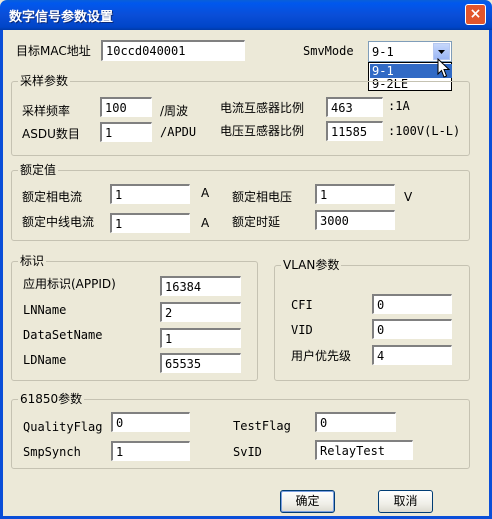 The image size is (492, 519). Describe the element at coordinates (1, 274) in the screenshot. I see `window-frame-left` at that location.